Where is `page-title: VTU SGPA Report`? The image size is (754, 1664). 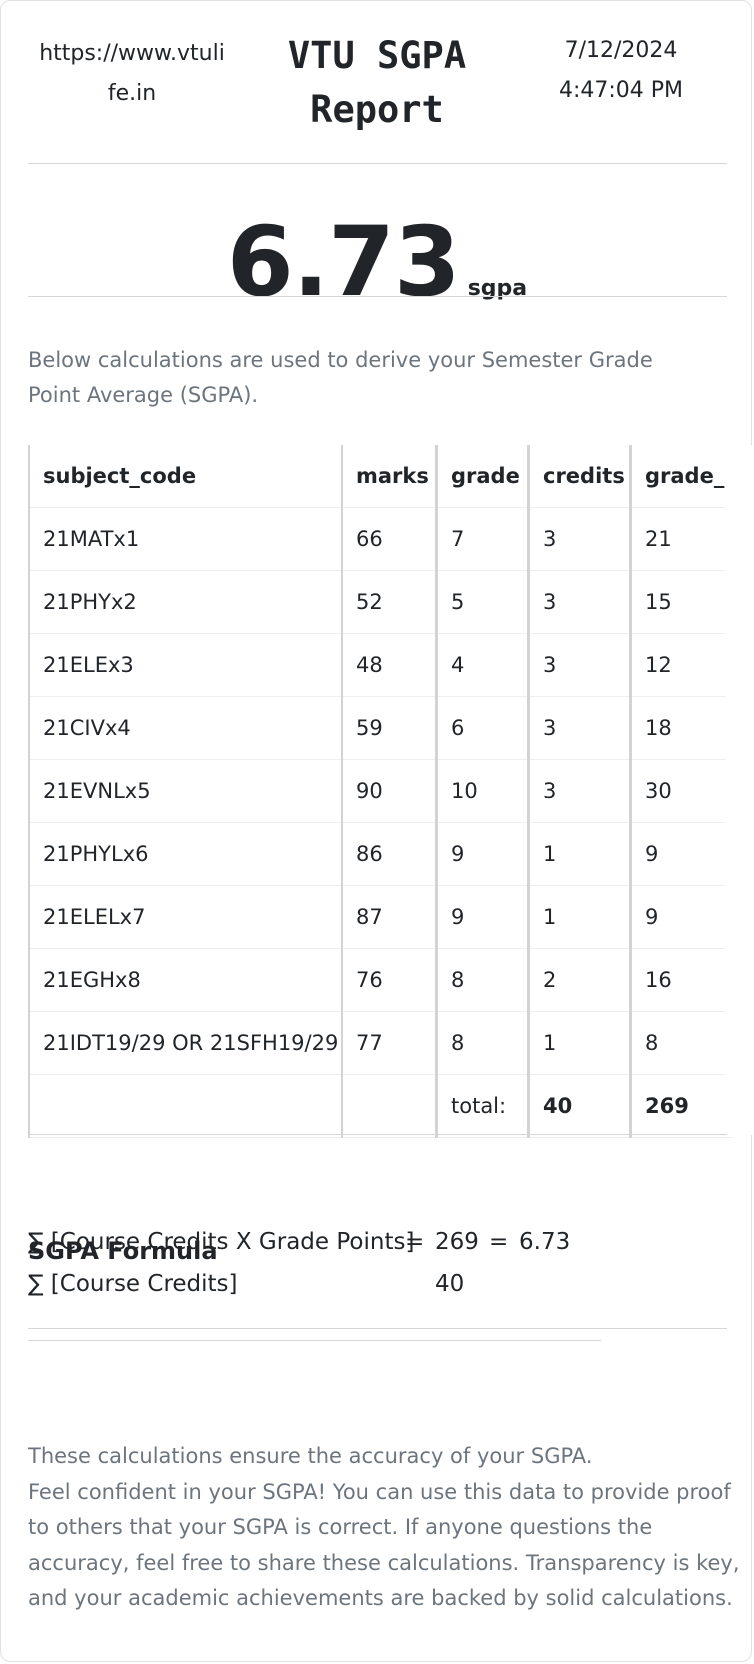
page-title: VTU SGPA Report is located at coordinates (377, 83).